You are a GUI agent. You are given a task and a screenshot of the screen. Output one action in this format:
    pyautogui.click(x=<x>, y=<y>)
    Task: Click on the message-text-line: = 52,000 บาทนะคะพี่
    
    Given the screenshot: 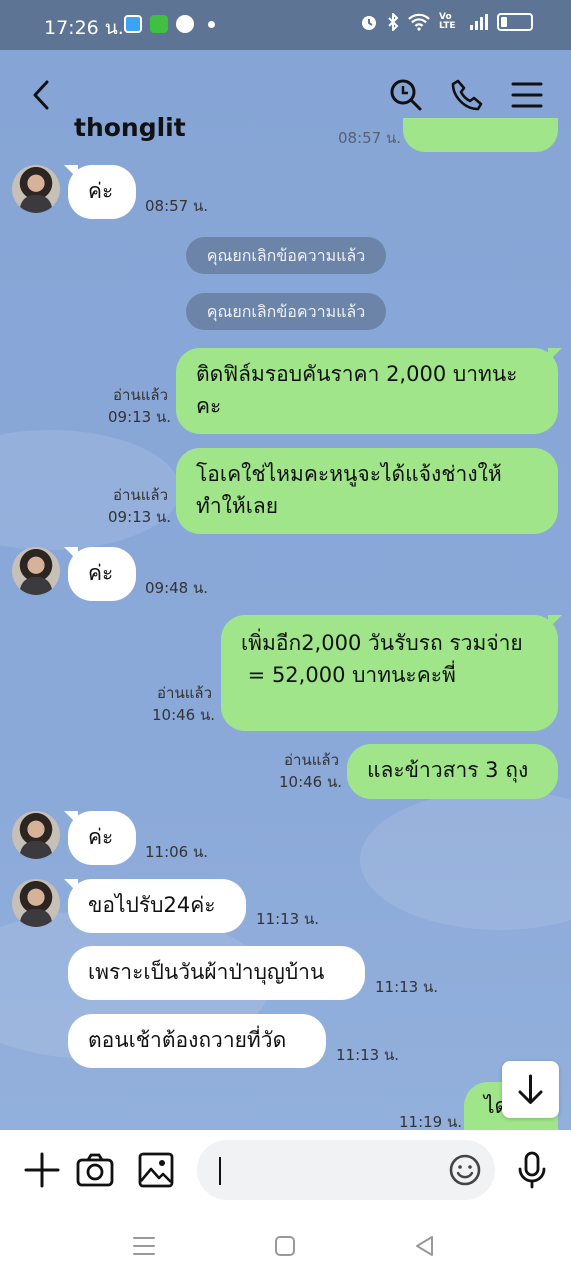 What is the action you would take?
    pyautogui.click(x=348, y=675)
    